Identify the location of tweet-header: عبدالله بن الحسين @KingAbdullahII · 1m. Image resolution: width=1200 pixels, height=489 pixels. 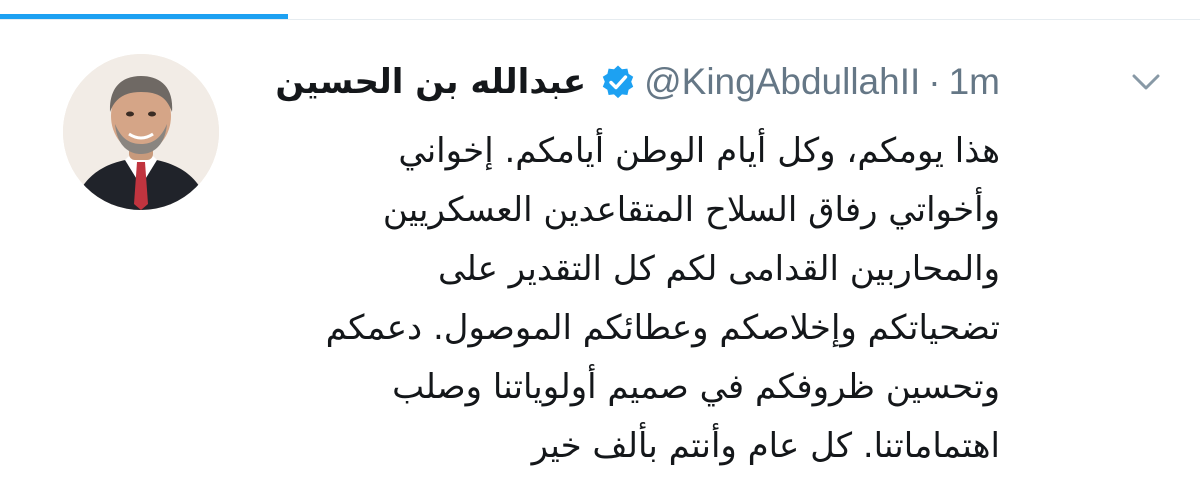
(637, 82).